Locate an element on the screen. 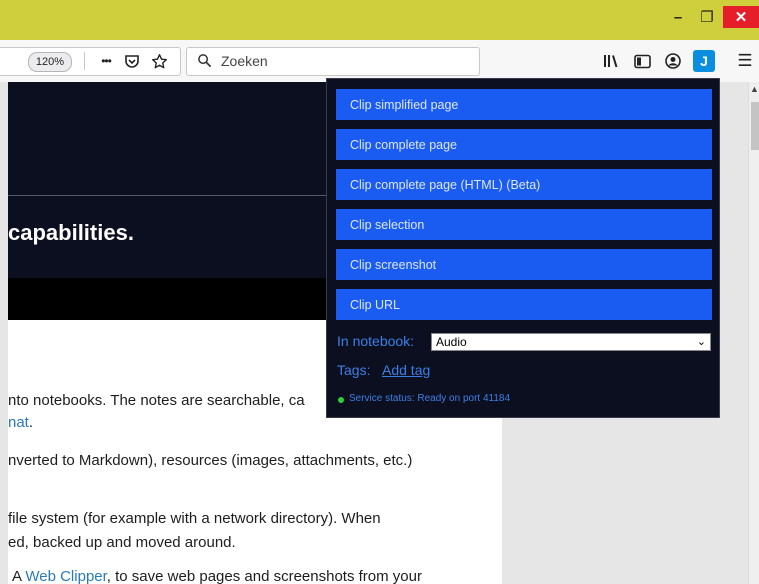 Image resolution: width=759 pixels, height=584 pixels. window-titlebar: – ❐ ✕ is located at coordinates (379, 20).